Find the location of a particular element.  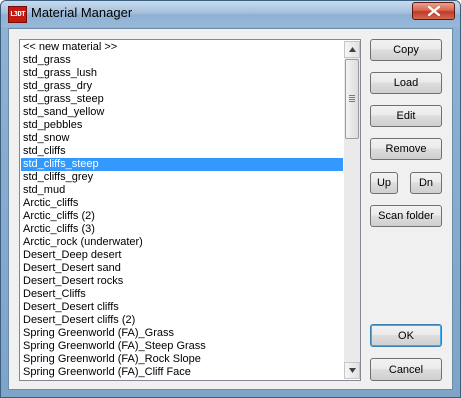

material-list-item: std_cliffs is located at coordinates (182, 151).